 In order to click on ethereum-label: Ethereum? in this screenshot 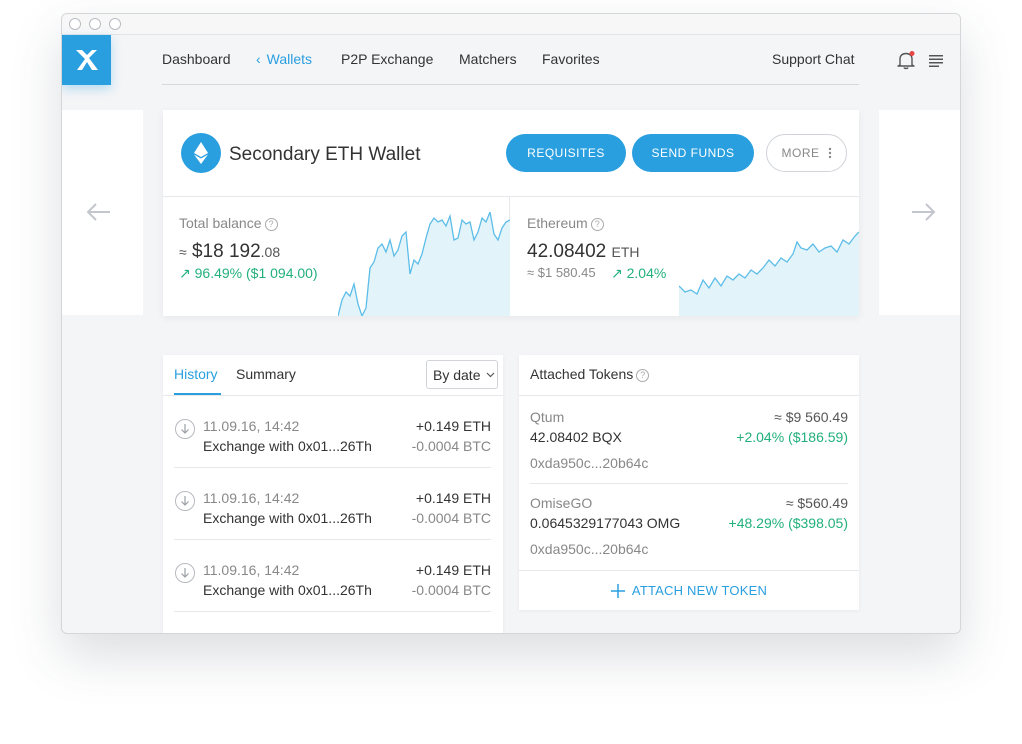, I will do `click(565, 223)`.